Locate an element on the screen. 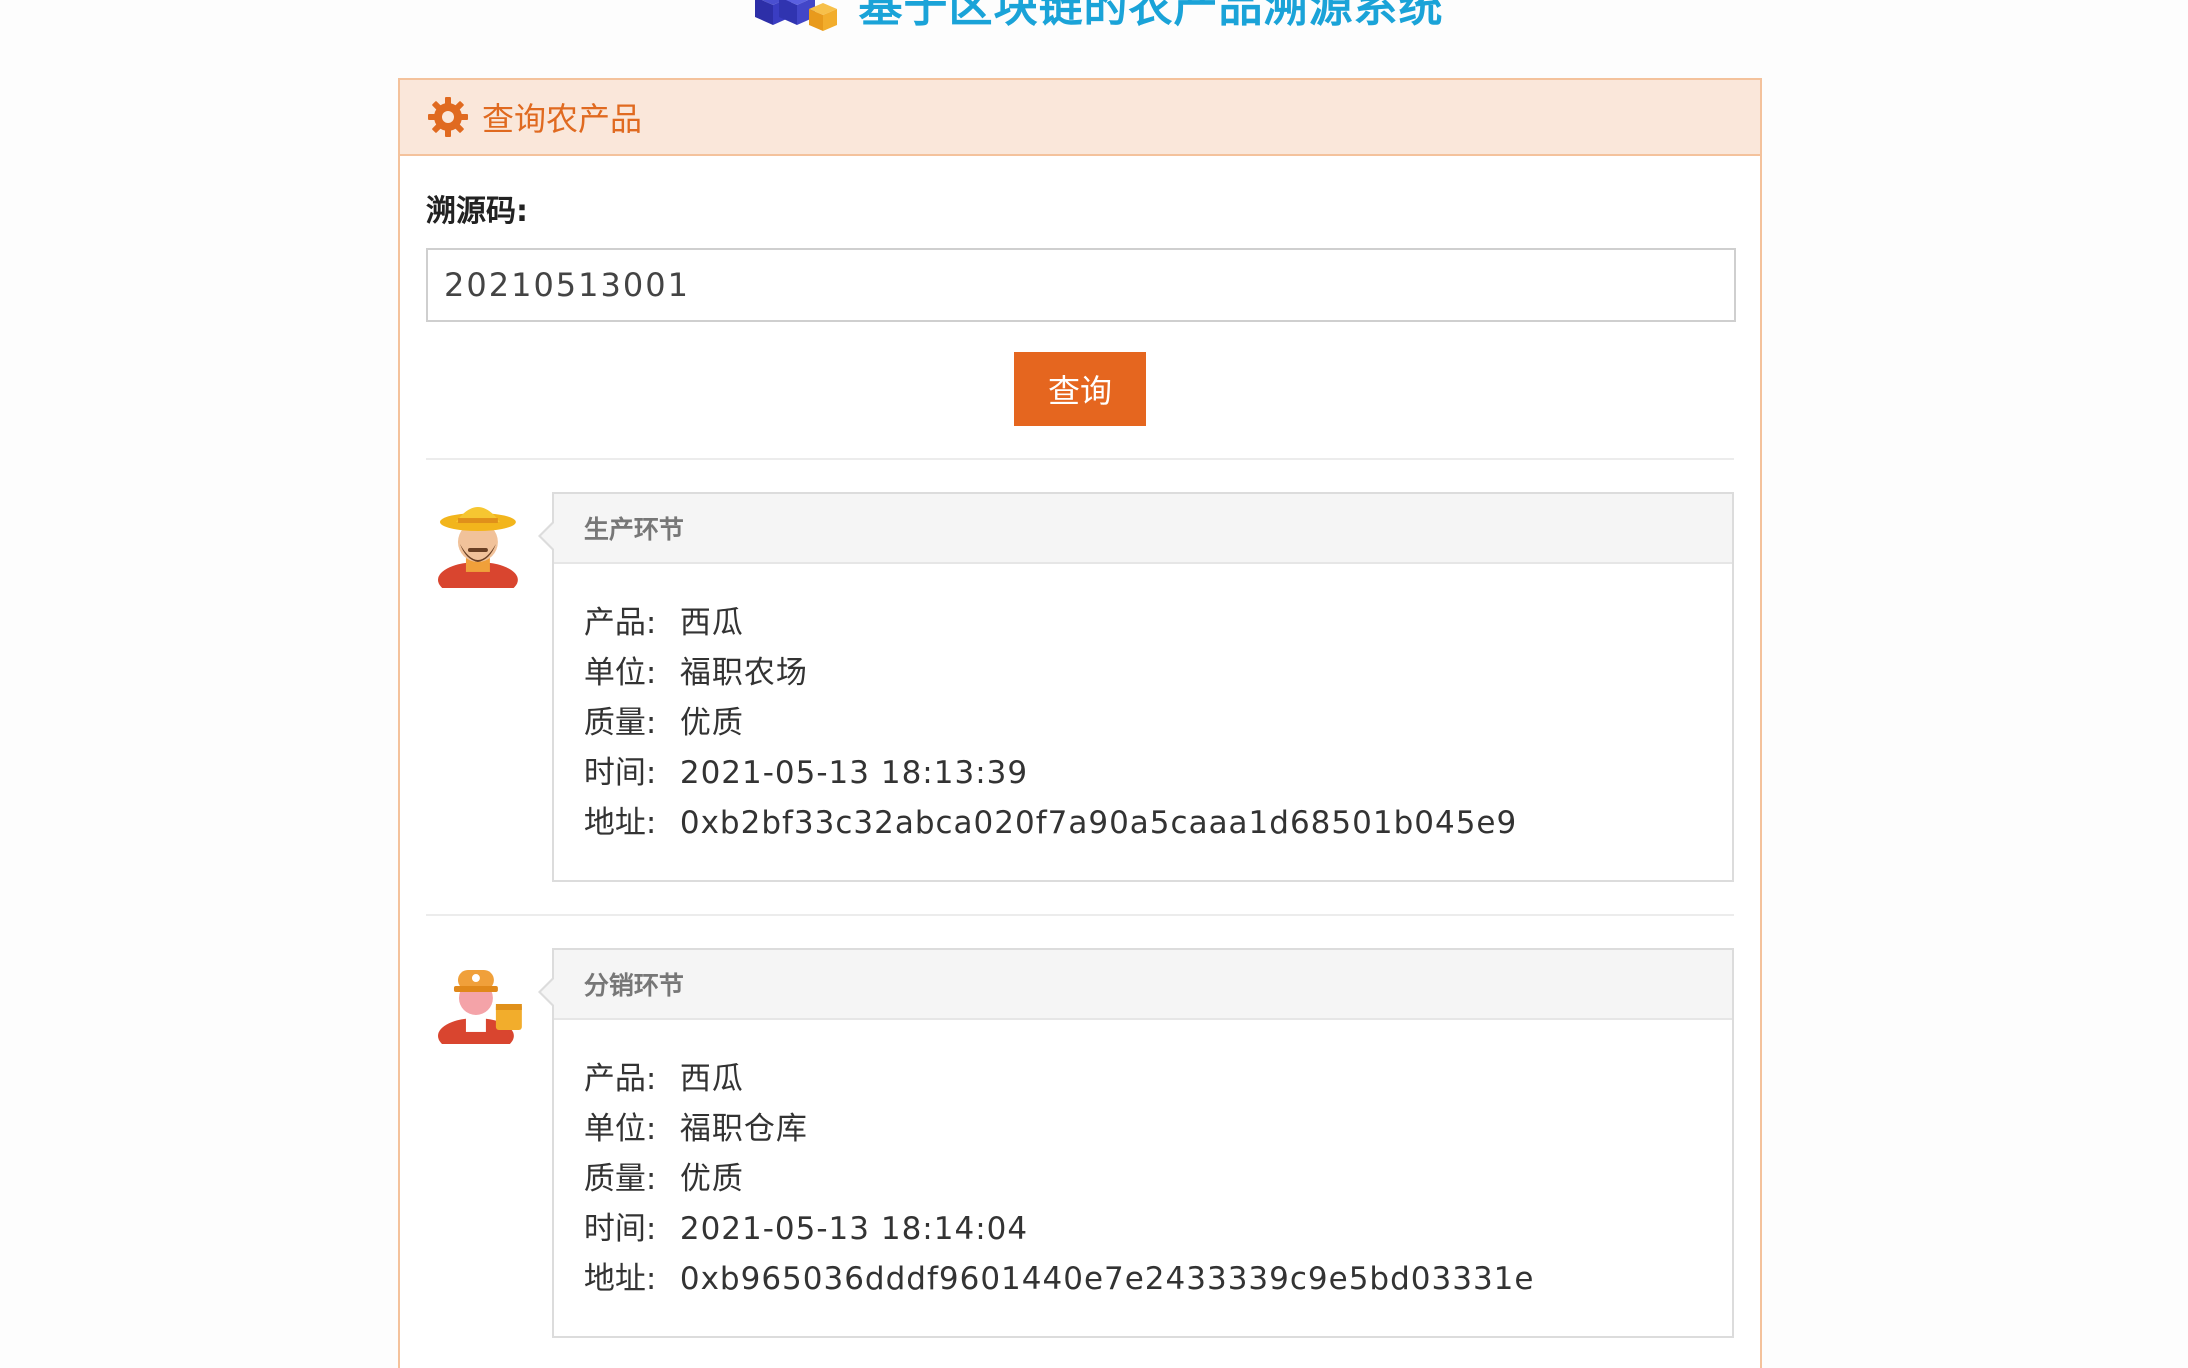 This screenshot has height=1368, width=2188. info-value: 2021-05-13 18:13:39 is located at coordinates (854, 773).